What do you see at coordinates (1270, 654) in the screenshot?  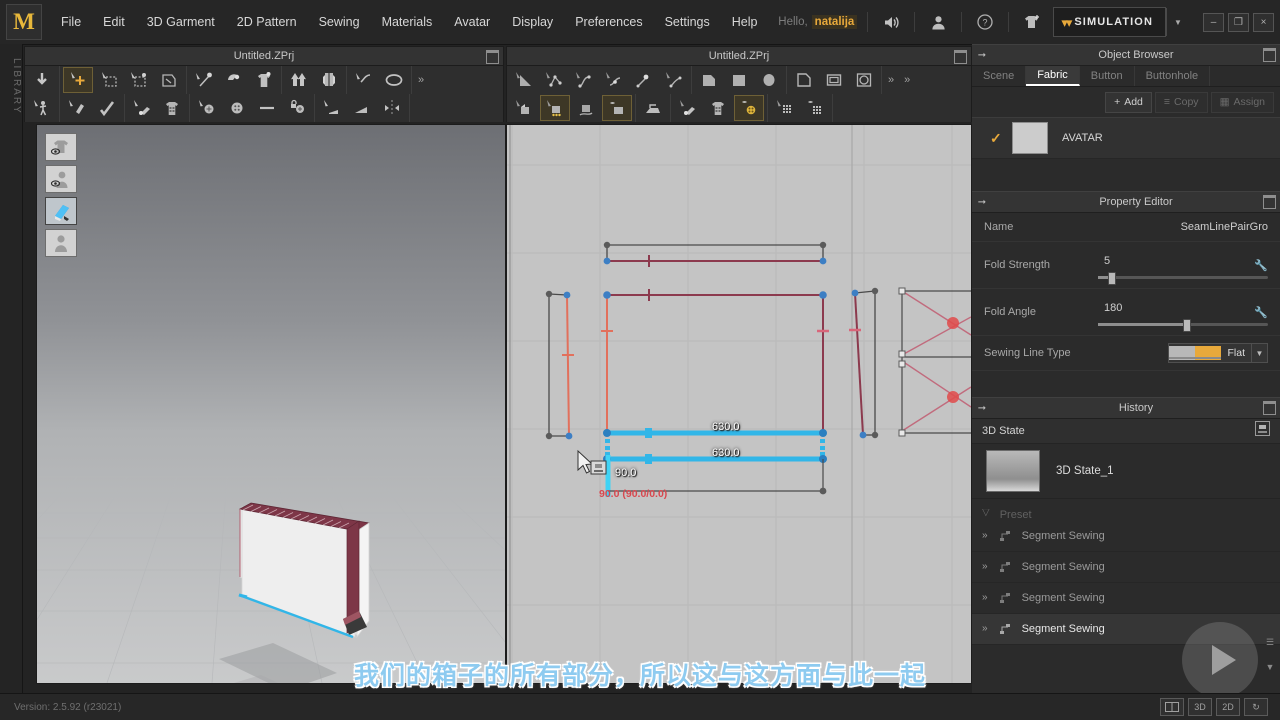 I see `history-scrollbar: ☰ ▼` at bounding box center [1270, 654].